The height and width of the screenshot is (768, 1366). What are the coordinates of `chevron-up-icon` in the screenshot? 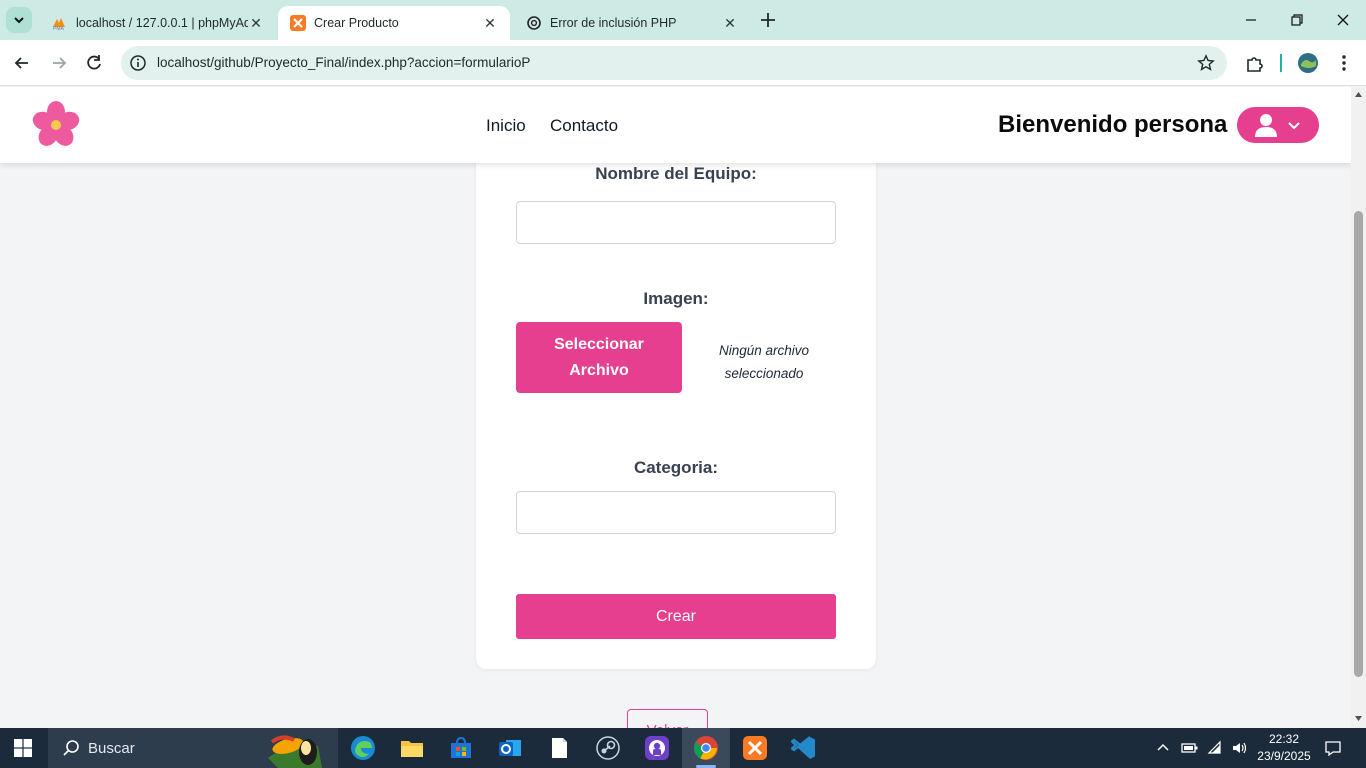 It's located at (1163, 748).